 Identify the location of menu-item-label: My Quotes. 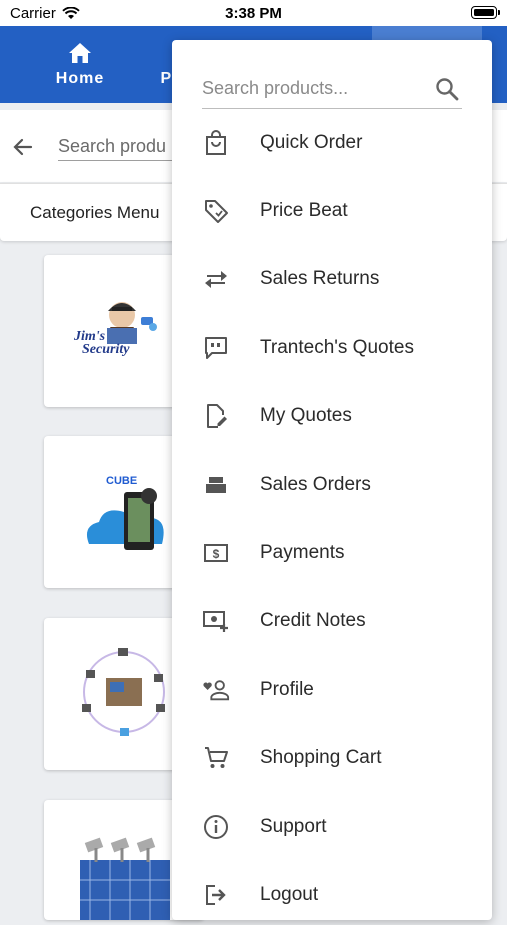
(306, 415).